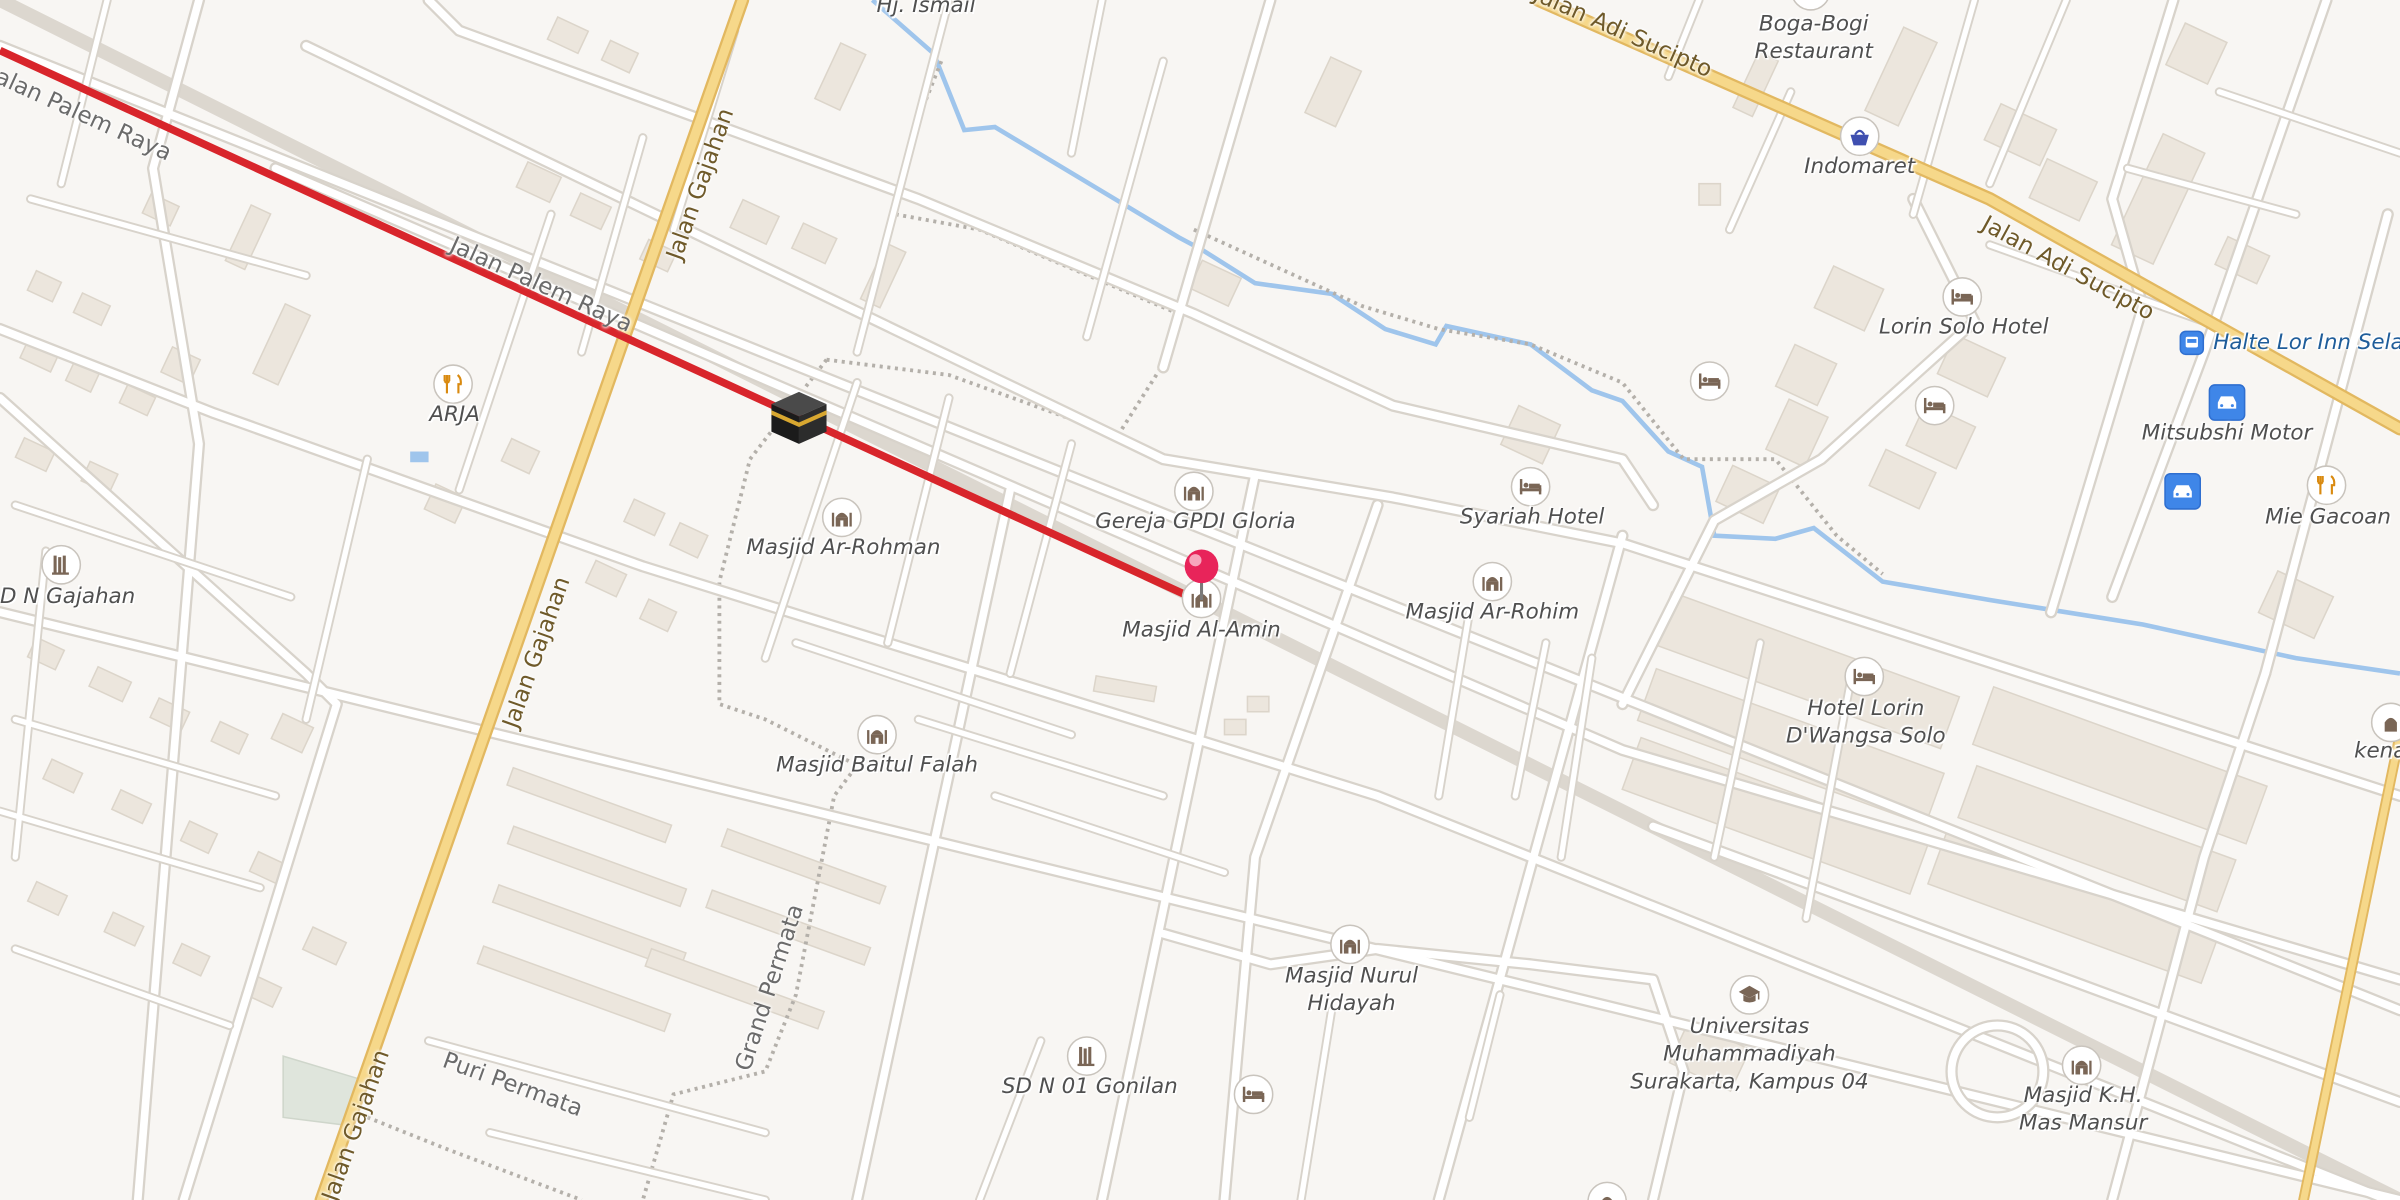  I want to click on place-label-mie-gacoan: Mie Gacoan, so click(2328, 517).